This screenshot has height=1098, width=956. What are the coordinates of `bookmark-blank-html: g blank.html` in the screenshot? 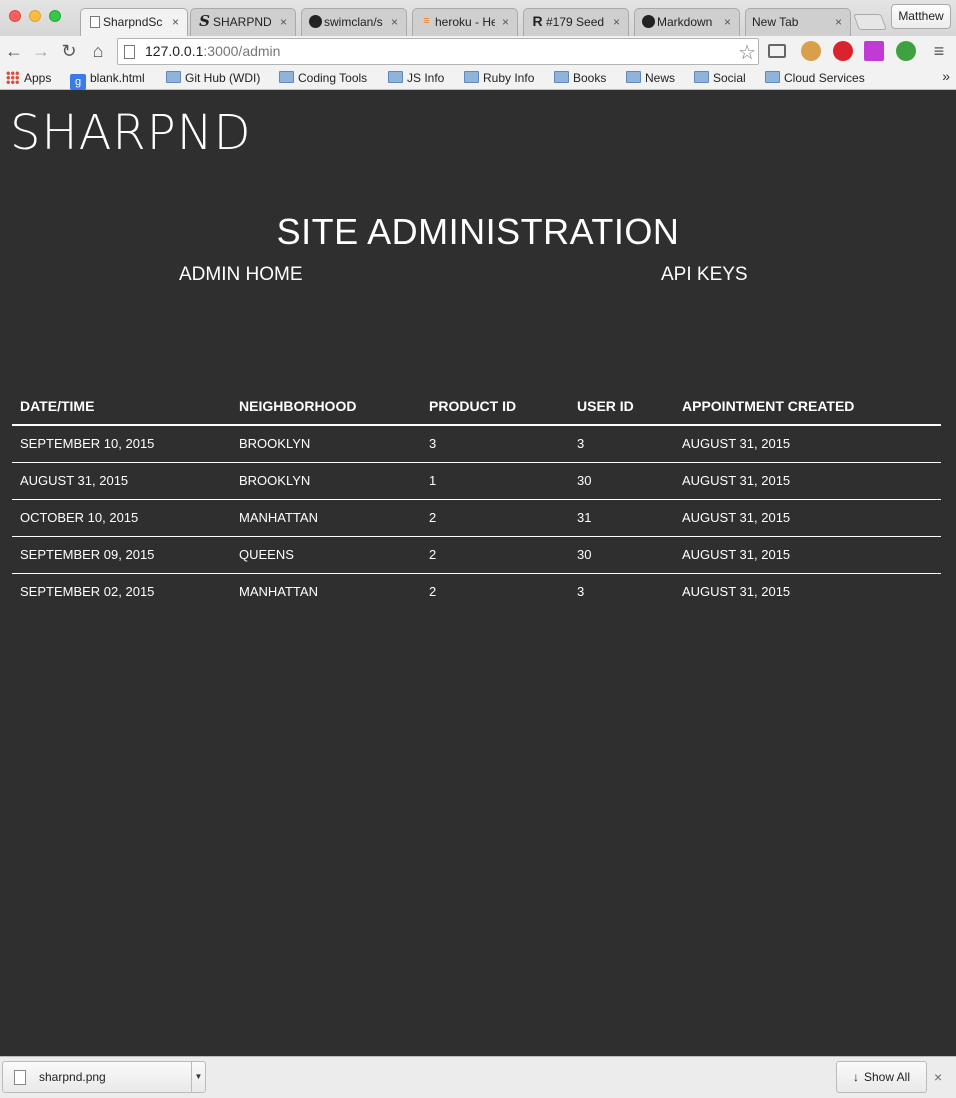 It's located at (107, 80).